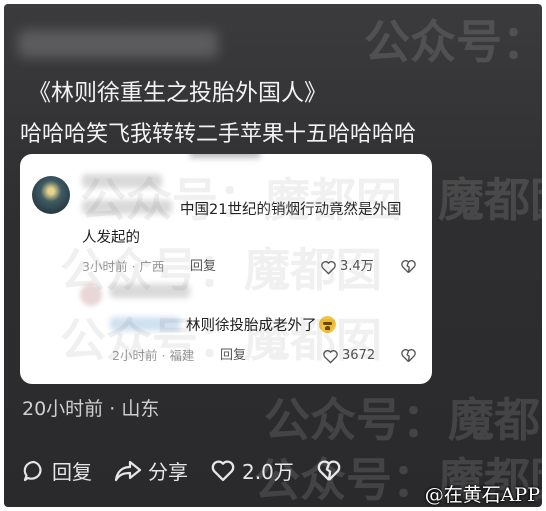 The width and height of the screenshot is (546, 511). I want to click on crying-emoji-icon, so click(327, 324).